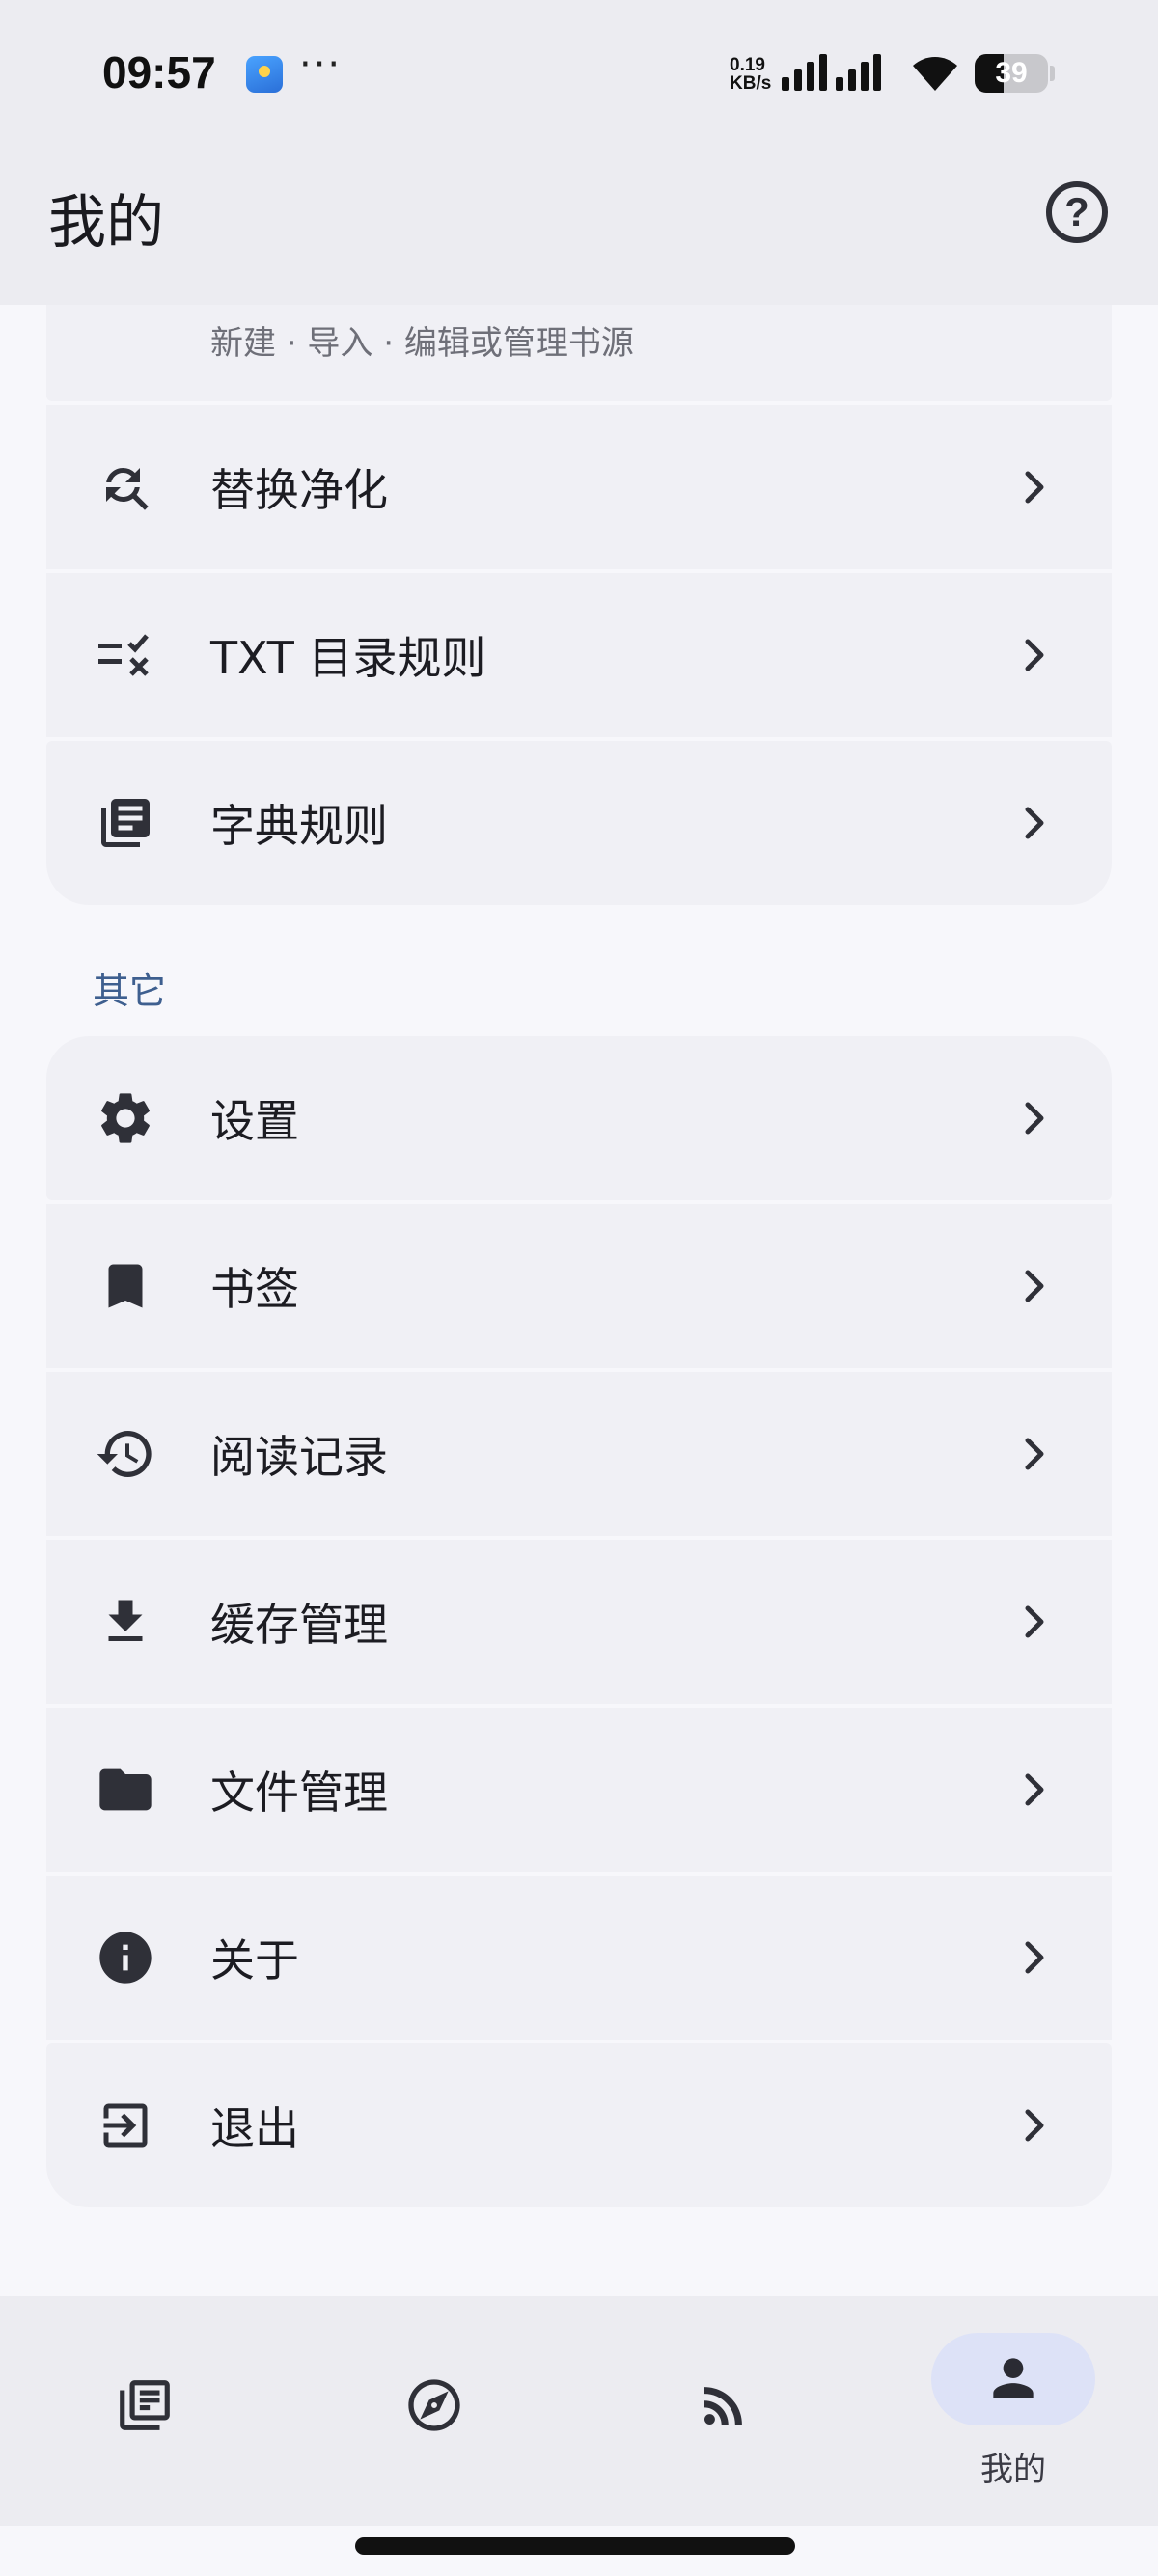  Describe the element at coordinates (1077, 212) in the screenshot. I see `help-circle-icon: ?` at that location.